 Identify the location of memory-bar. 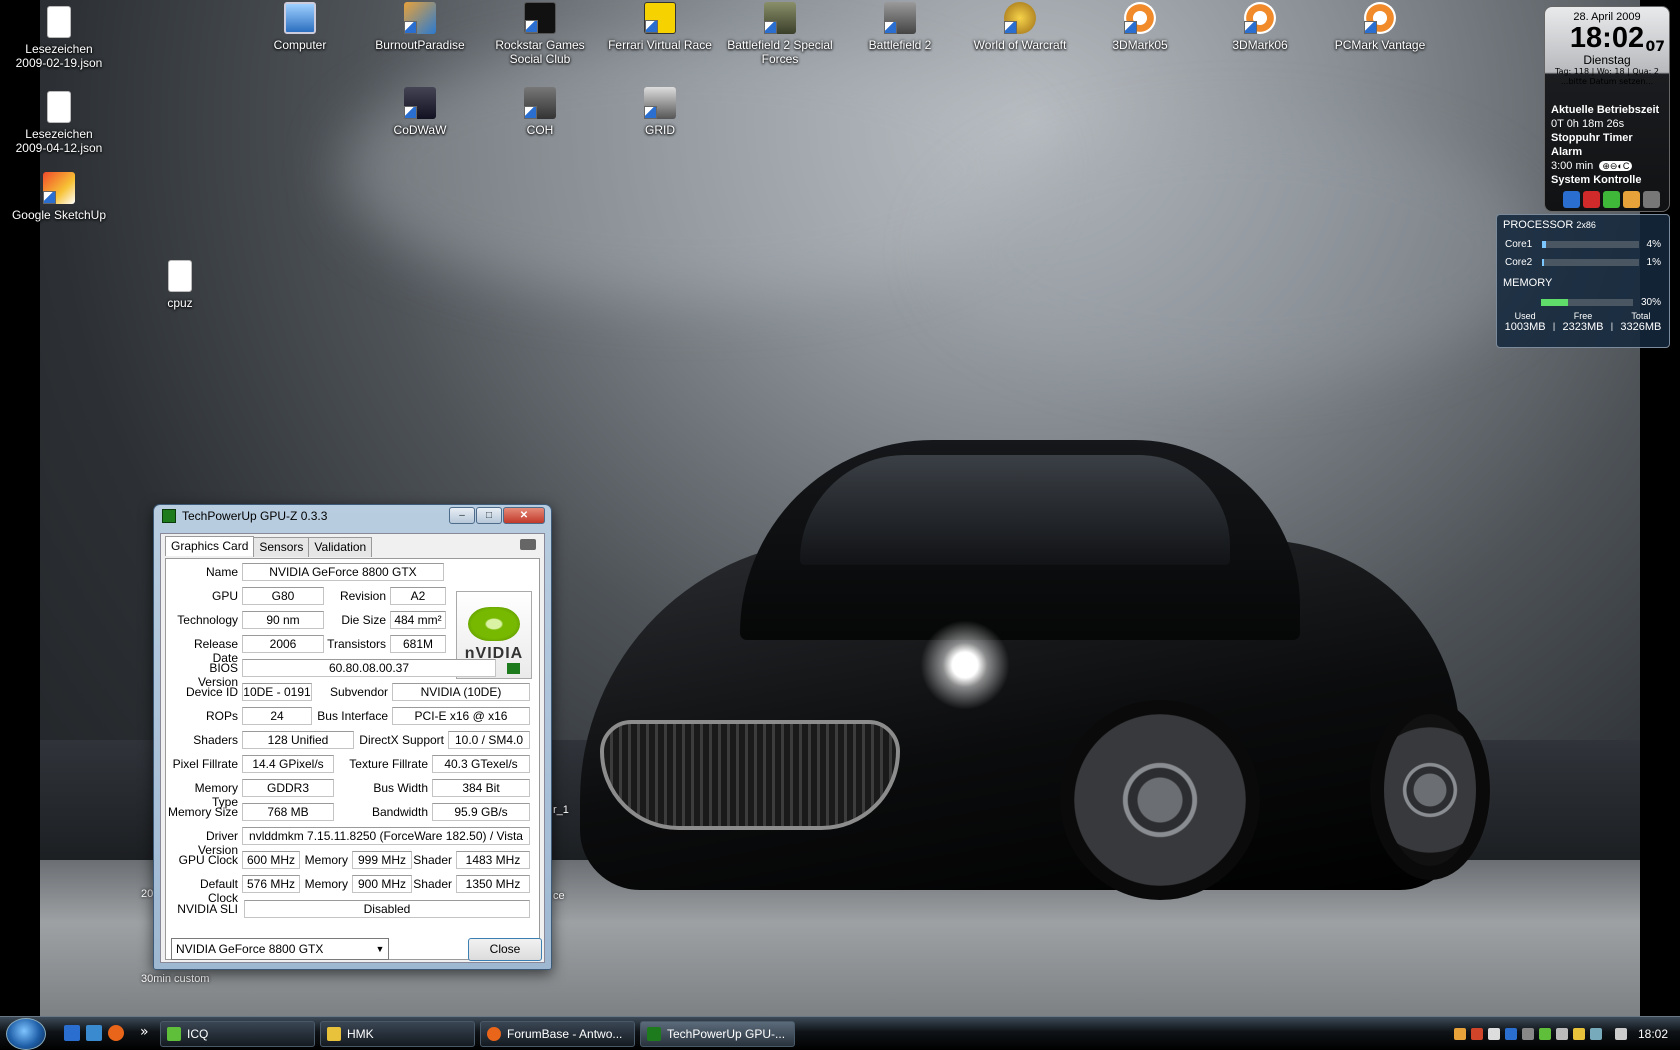
(1586, 302).